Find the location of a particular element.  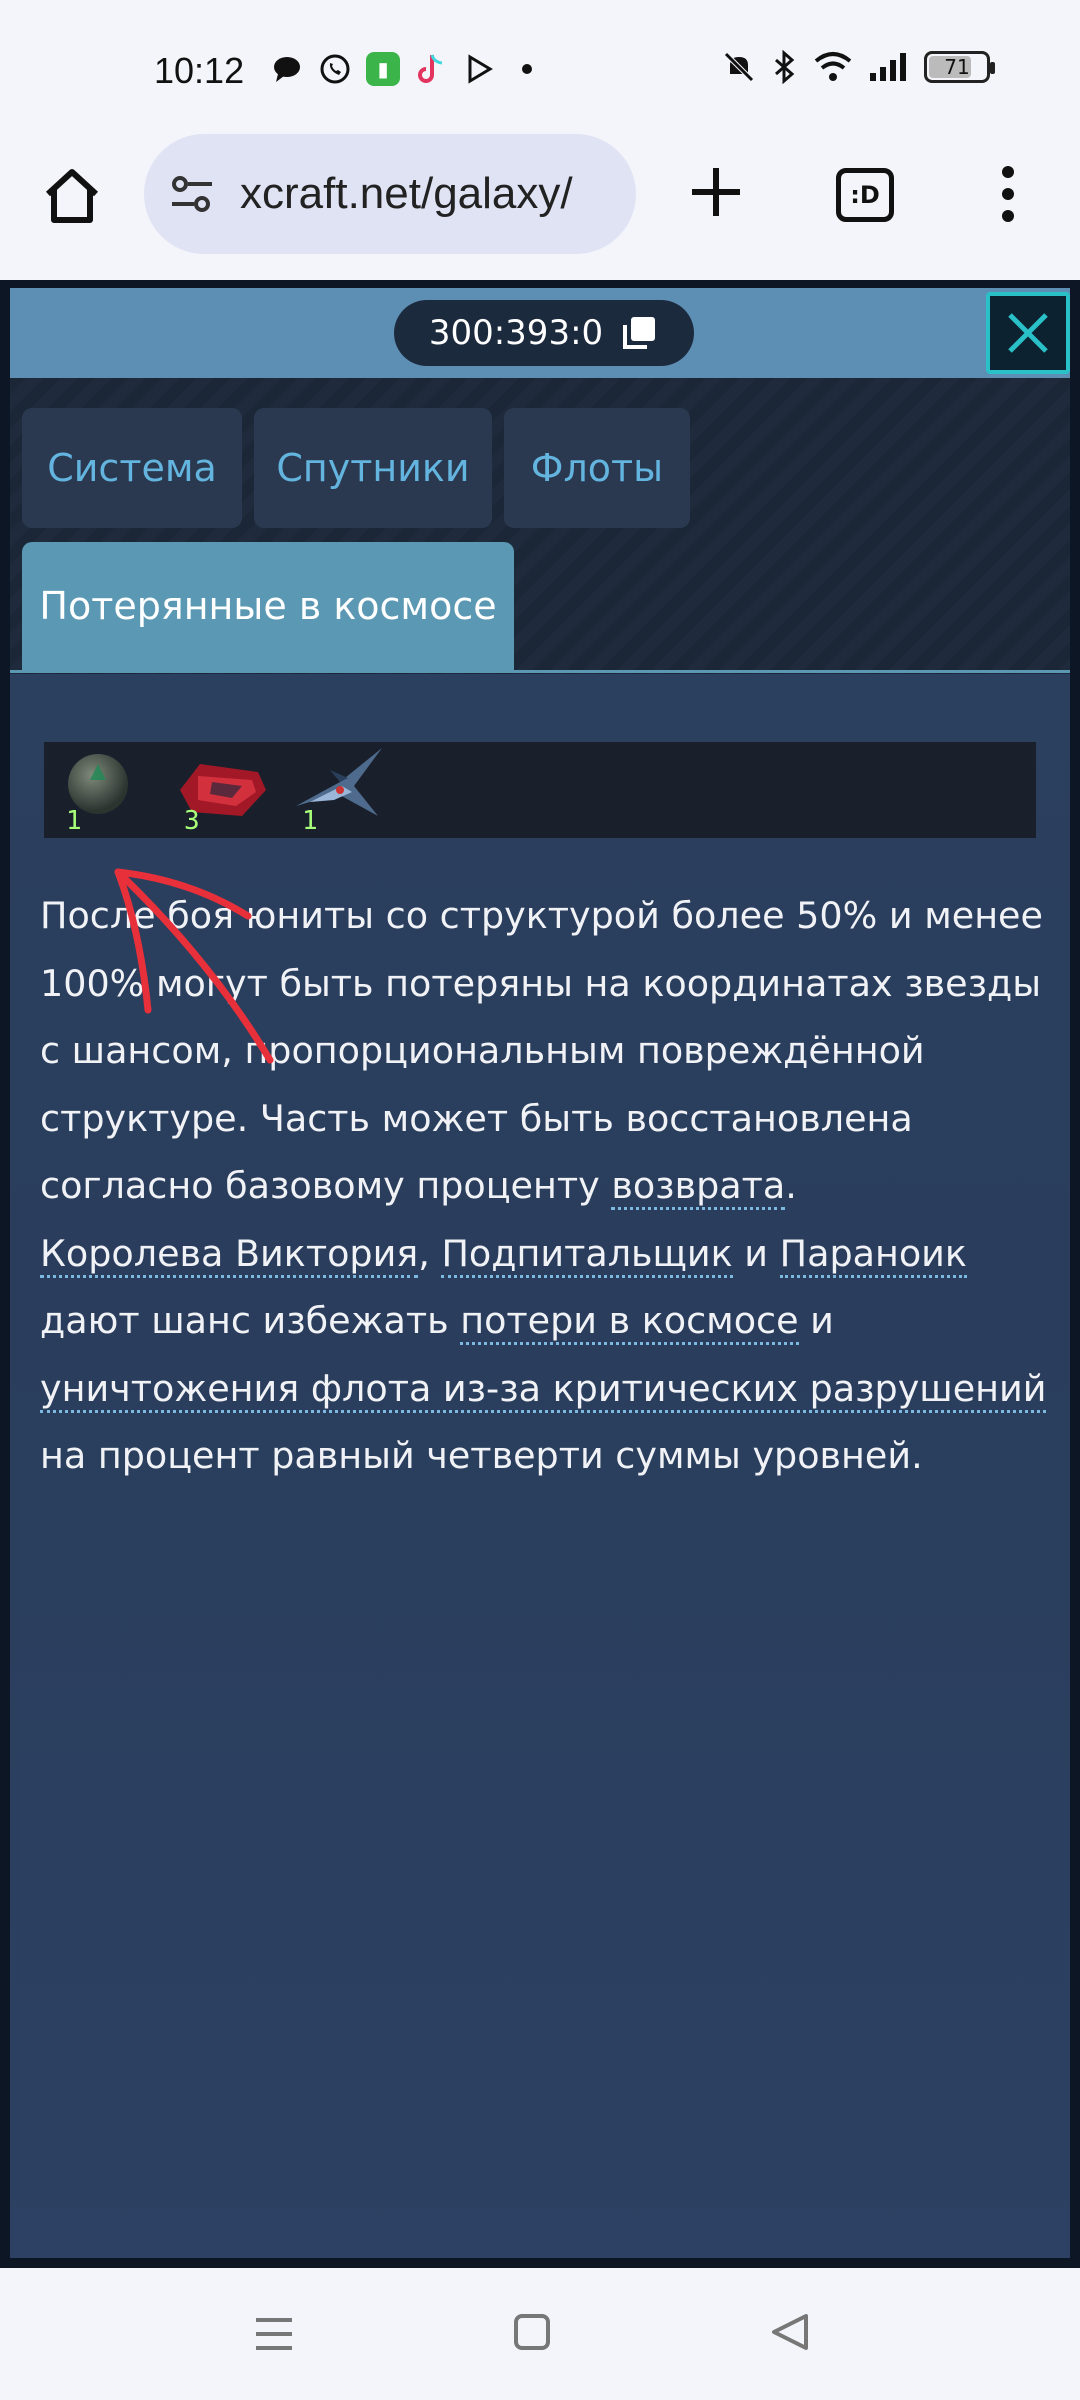

close-icon is located at coordinates (1028, 333).